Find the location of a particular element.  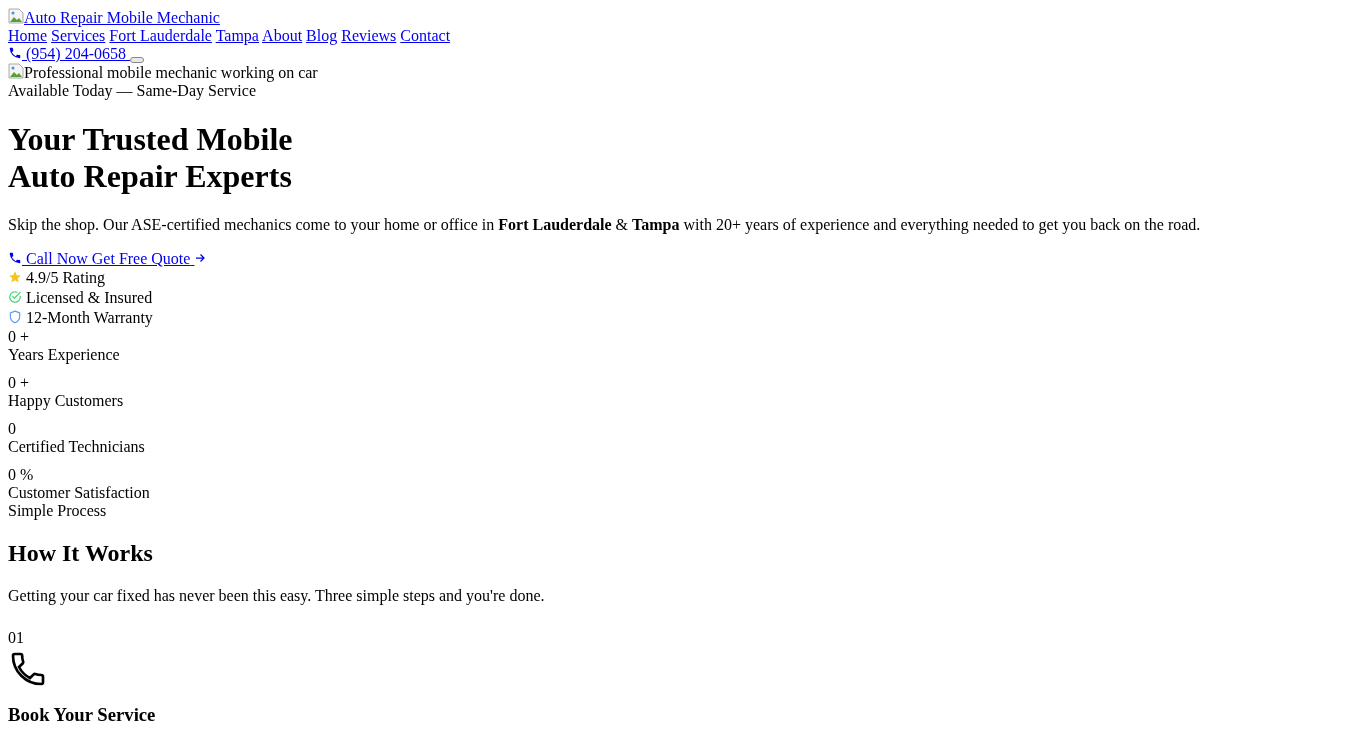

image-alt-text: Professional mobile mechanic working on car is located at coordinates (171, 72).